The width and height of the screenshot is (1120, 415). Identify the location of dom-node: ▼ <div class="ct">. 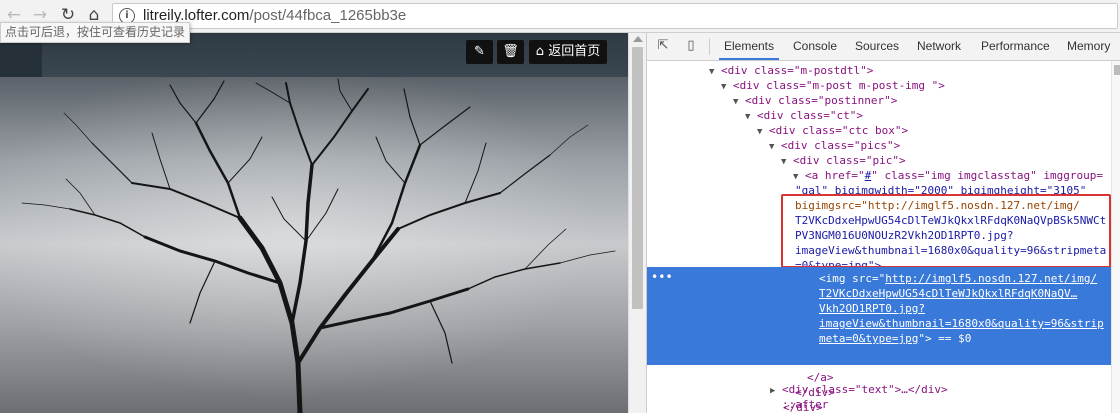
(804, 115).